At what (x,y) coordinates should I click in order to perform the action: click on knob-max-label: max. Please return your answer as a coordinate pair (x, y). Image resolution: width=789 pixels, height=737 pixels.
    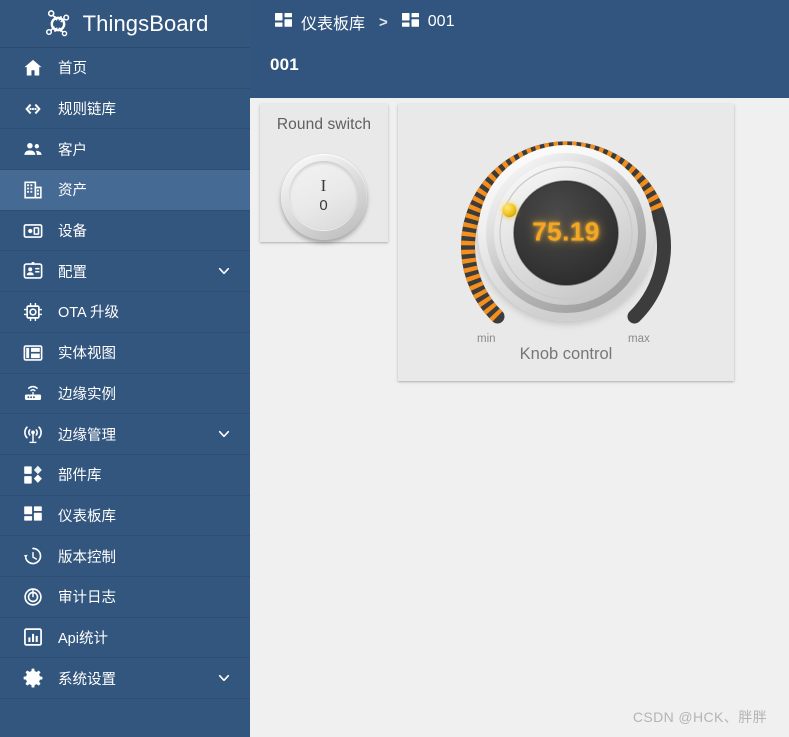
    Looking at the image, I should click on (639, 339).